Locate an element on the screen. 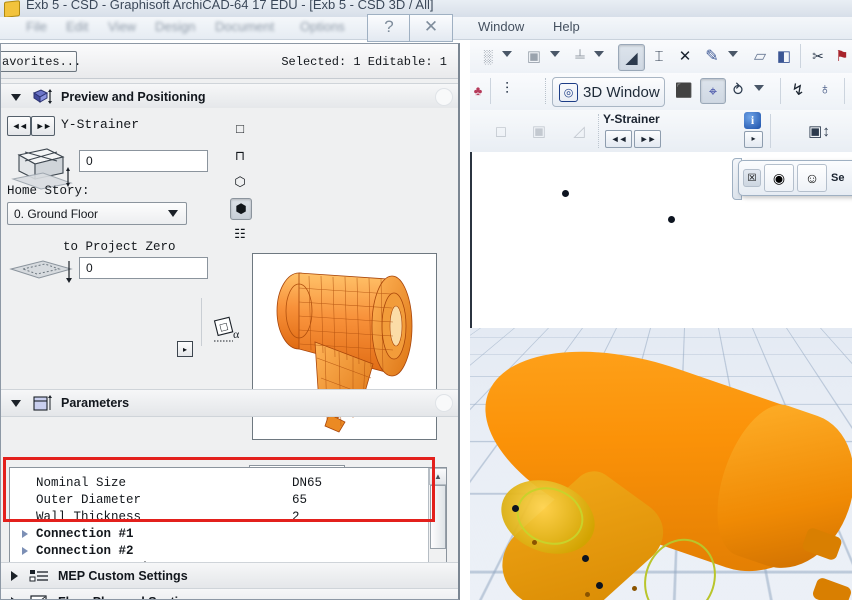 The width and height of the screenshot is (852, 600). param-value: 2 is located at coordinates (296, 517).